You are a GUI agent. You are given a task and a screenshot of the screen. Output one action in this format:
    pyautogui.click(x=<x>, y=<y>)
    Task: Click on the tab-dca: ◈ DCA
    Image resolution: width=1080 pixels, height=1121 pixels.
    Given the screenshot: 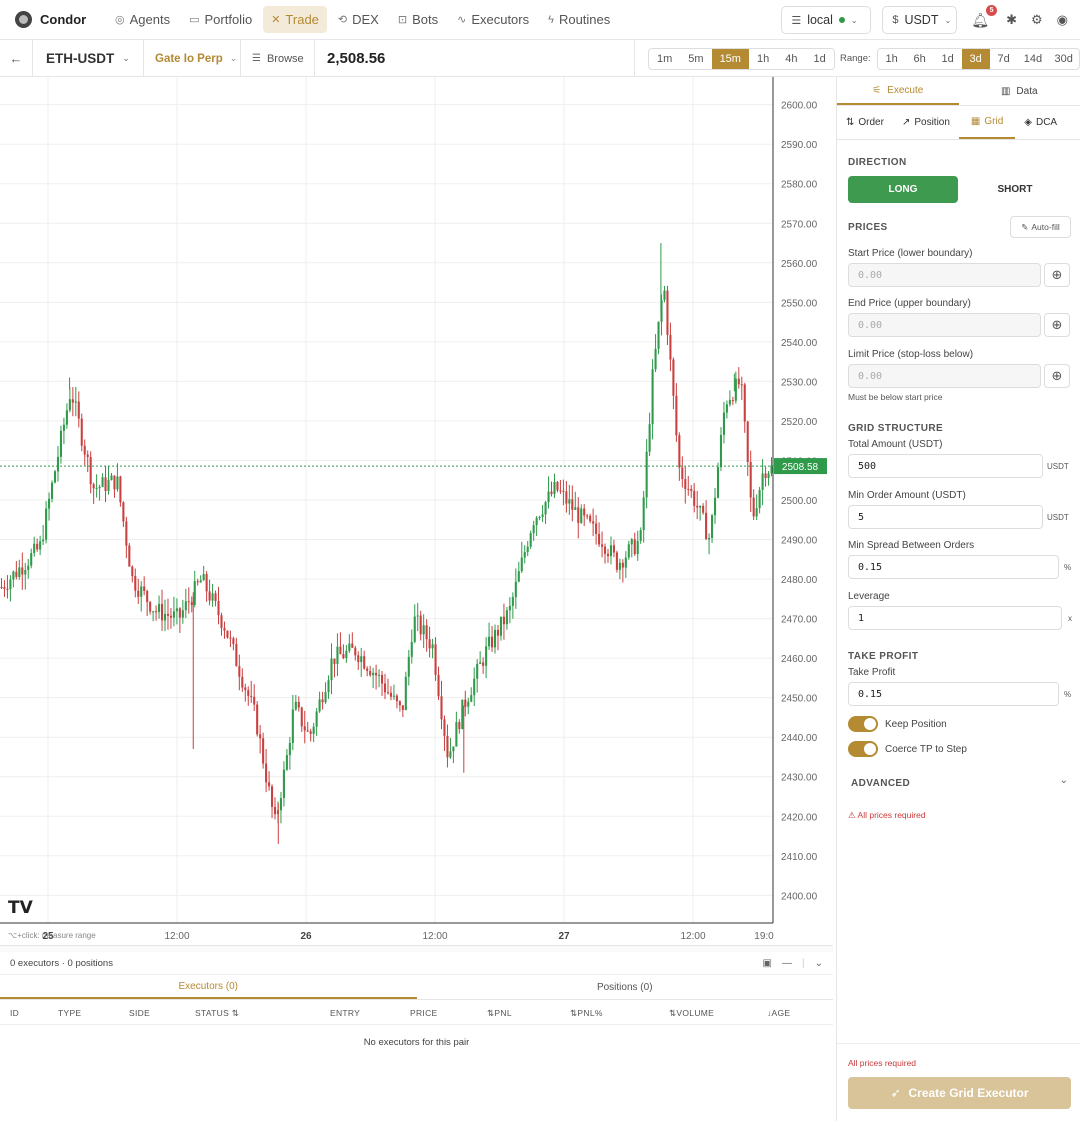 What is the action you would take?
    pyautogui.click(x=1040, y=122)
    